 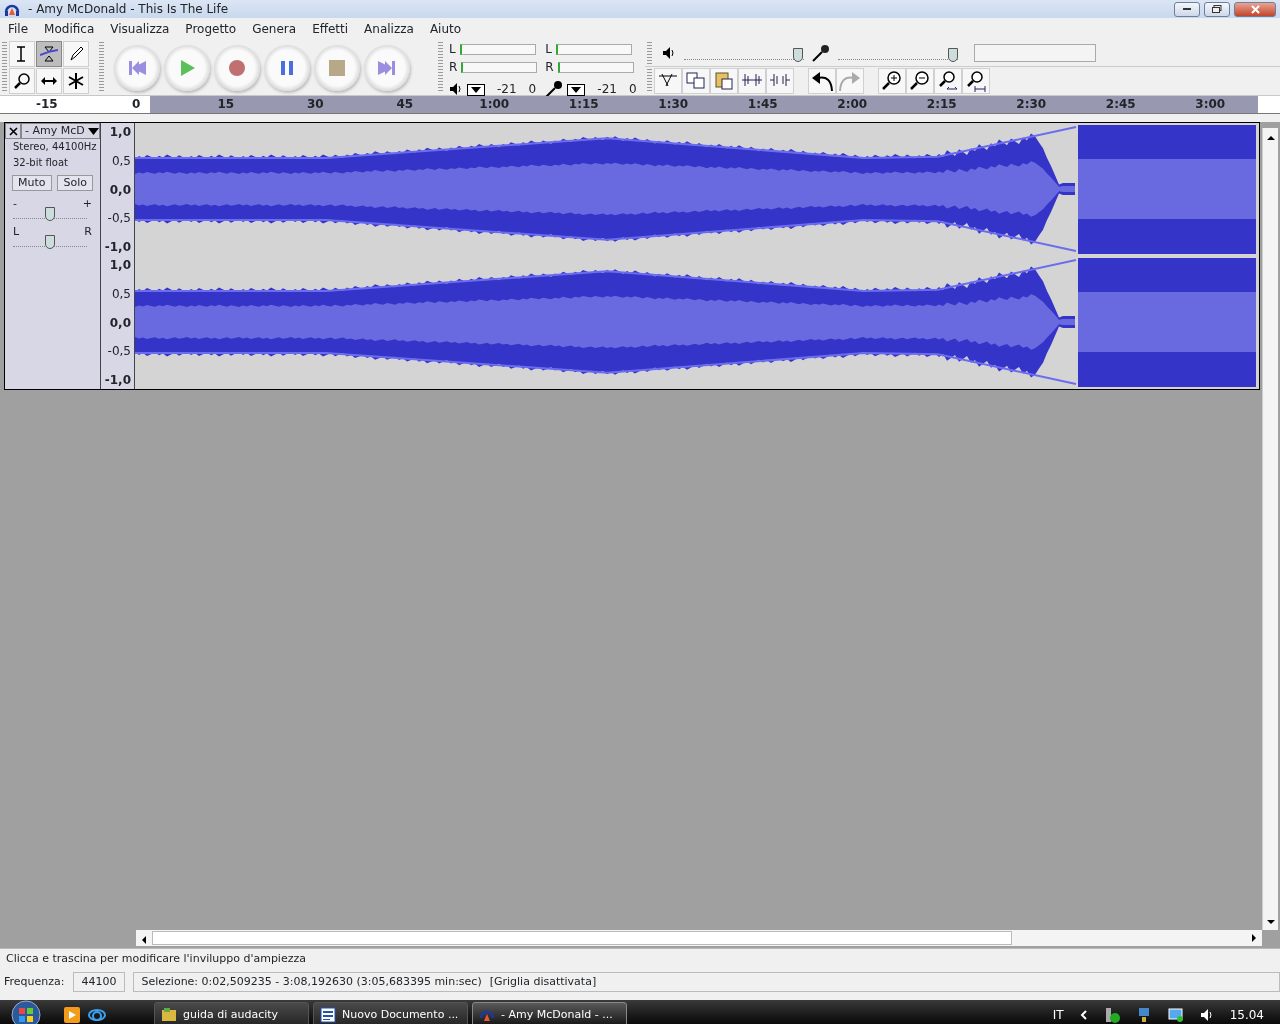 I want to click on asterisk-icon, so click(x=76, y=81).